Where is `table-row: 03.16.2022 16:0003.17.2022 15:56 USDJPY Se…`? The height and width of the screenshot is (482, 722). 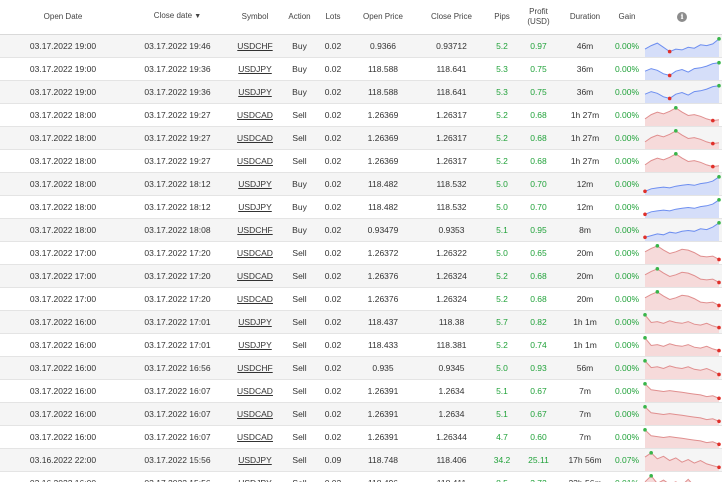 table-row: 03.16.2022 16:0003.17.2022 15:56 USDJPY Se… is located at coordinates (361, 476).